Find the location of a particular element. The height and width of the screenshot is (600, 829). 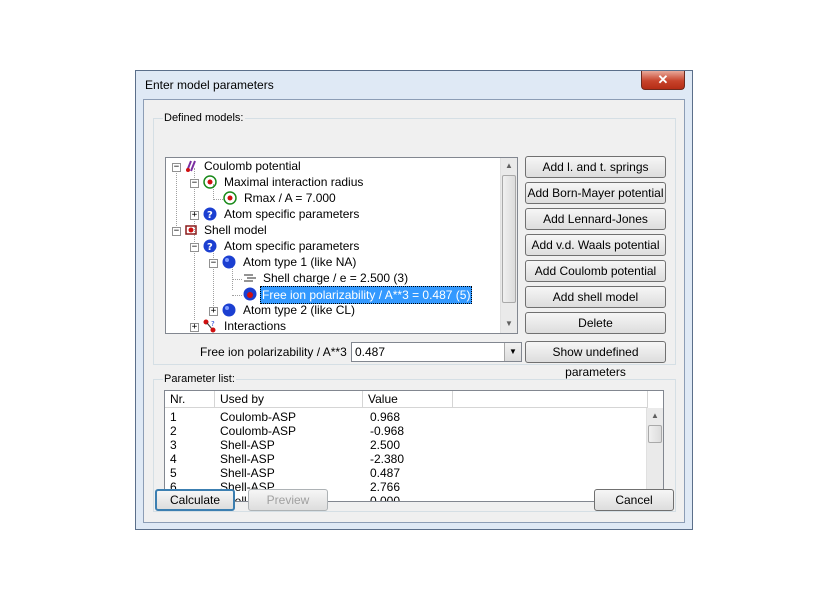

add-born-mayer-button: Add Born-Mayer potential is located at coordinates (595, 193).